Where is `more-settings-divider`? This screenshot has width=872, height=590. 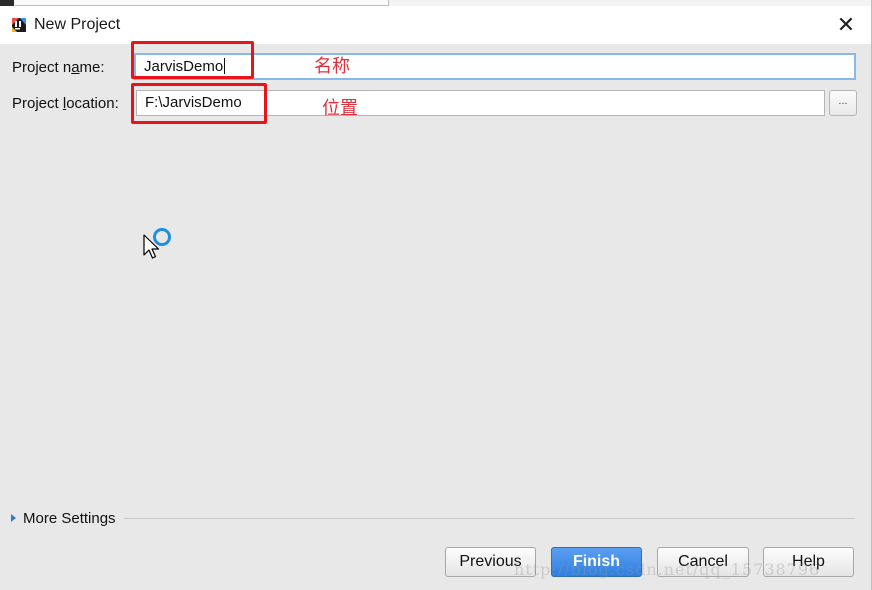
more-settings-divider is located at coordinates (489, 518).